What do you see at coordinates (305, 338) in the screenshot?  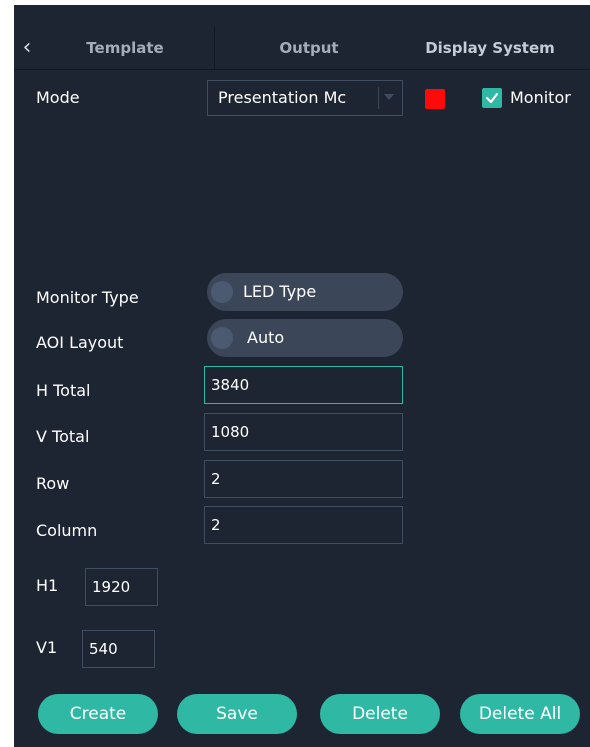 I see `aoi-layout-toggle: Auto` at bounding box center [305, 338].